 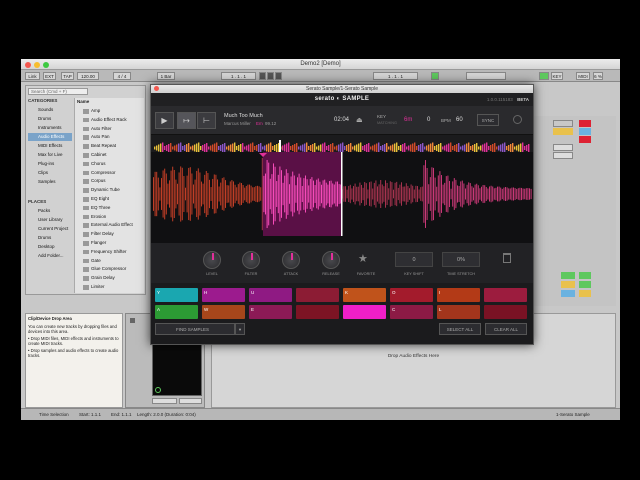 I want to click on settings-icon, so click(x=517, y=119).